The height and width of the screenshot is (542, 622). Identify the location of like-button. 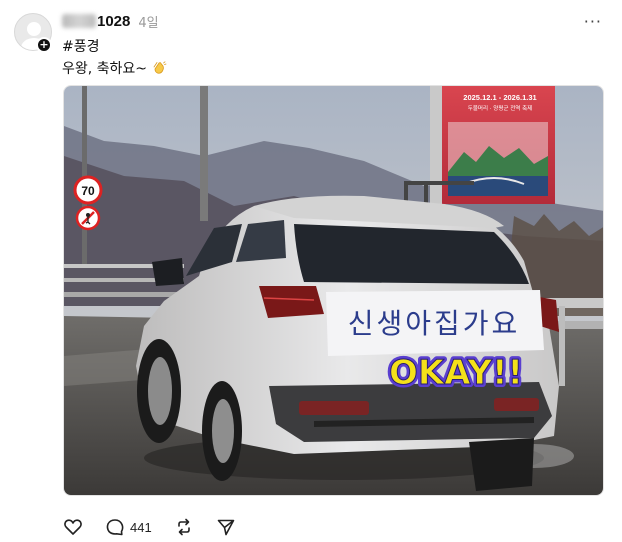
(73, 527).